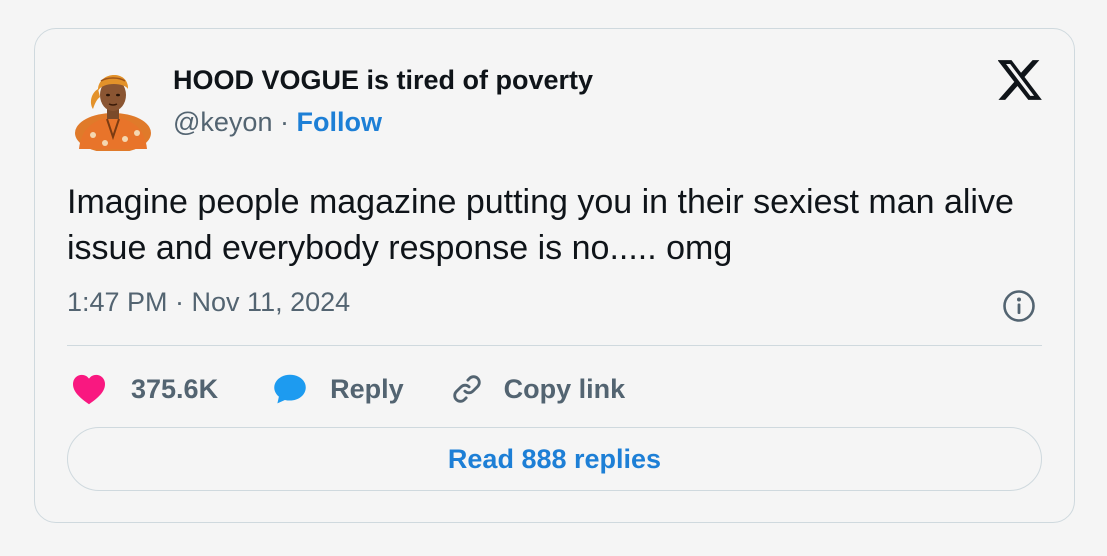 The image size is (1107, 556). Describe the element at coordinates (338, 122) in the screenshot. I see `follow-button: Follow` at that location.